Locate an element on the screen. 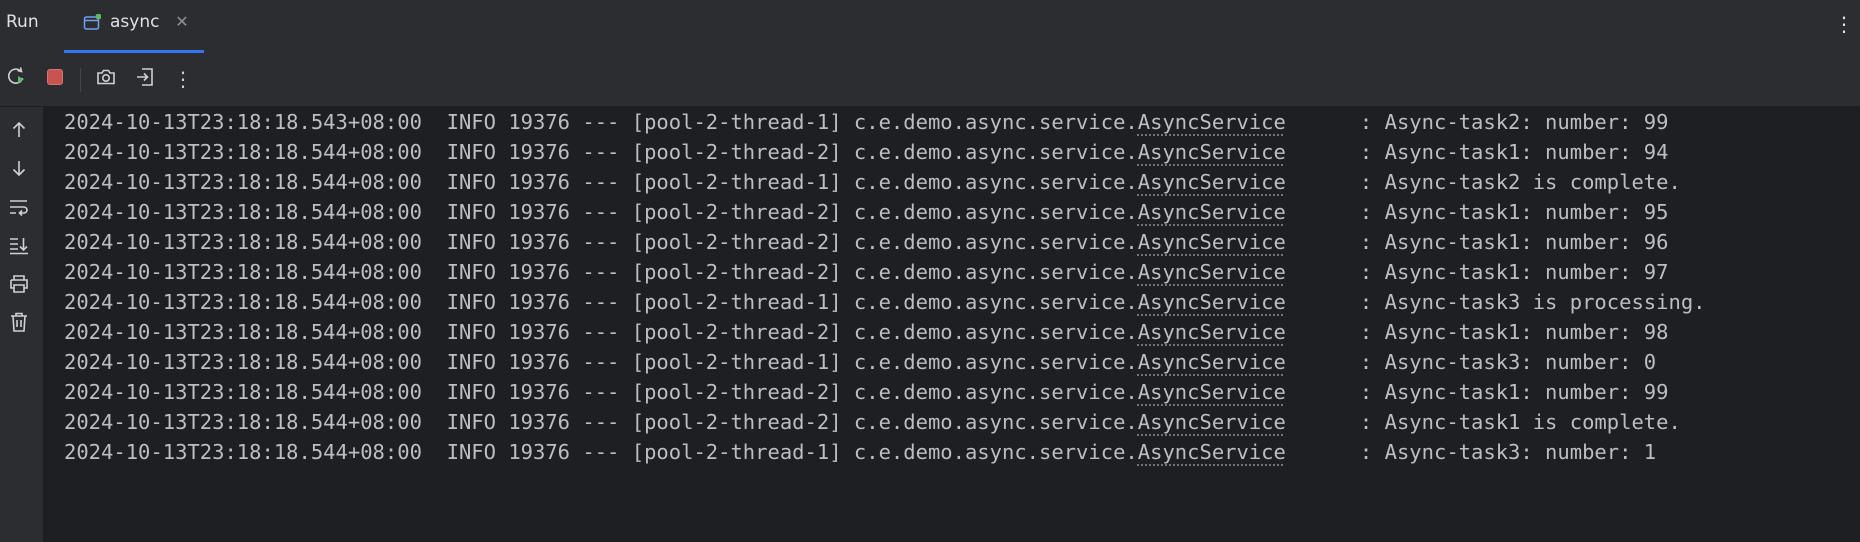 Image resolution: width=1860 pixels, height=542 pixels. exit-button is located at coordinates (145, 79).